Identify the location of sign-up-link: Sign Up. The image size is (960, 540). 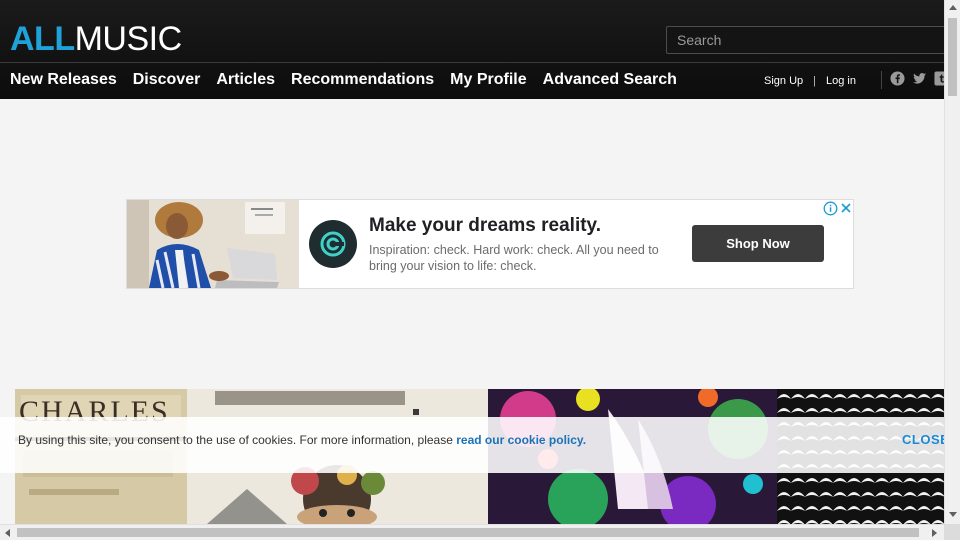
(783, 81).